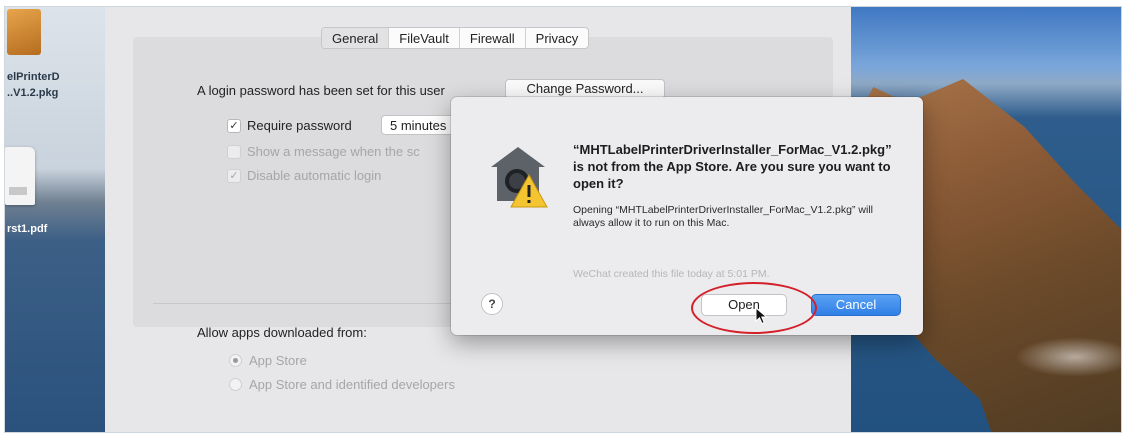 The image size is (1126, 437). Describe the element at coordinates (55, 219) in the screenshot. I see `desktop-left: elPrinterD ..V1.2.pkg rst1.pdf` at that location.